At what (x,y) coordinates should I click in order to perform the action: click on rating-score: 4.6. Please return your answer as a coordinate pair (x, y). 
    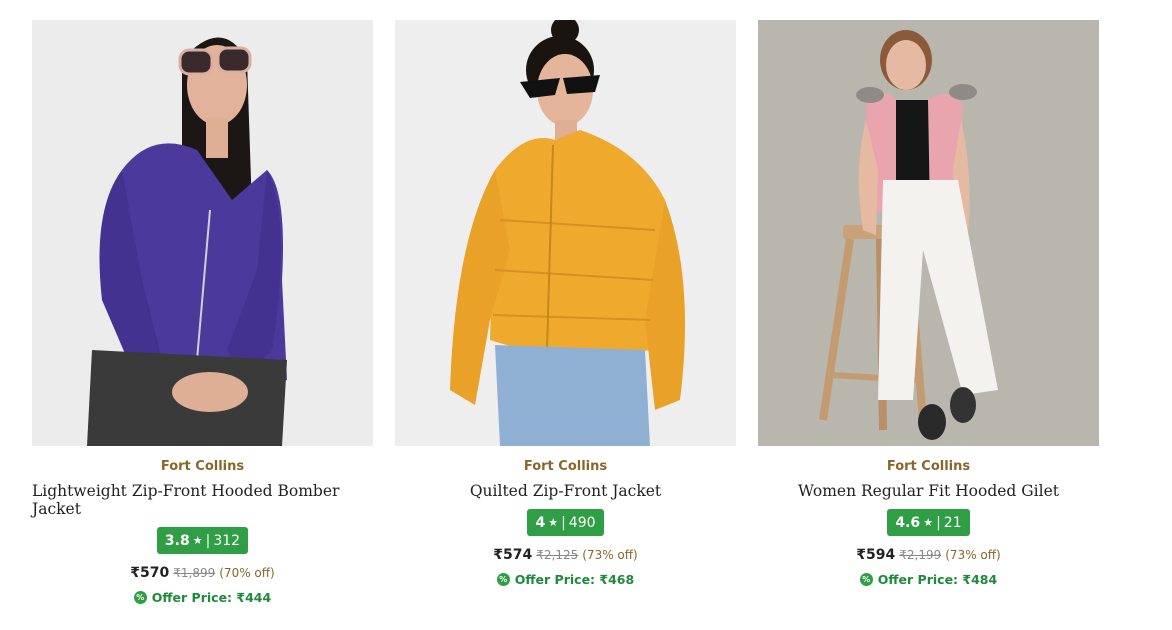
    Looking at the image, I should click on (908, 522).